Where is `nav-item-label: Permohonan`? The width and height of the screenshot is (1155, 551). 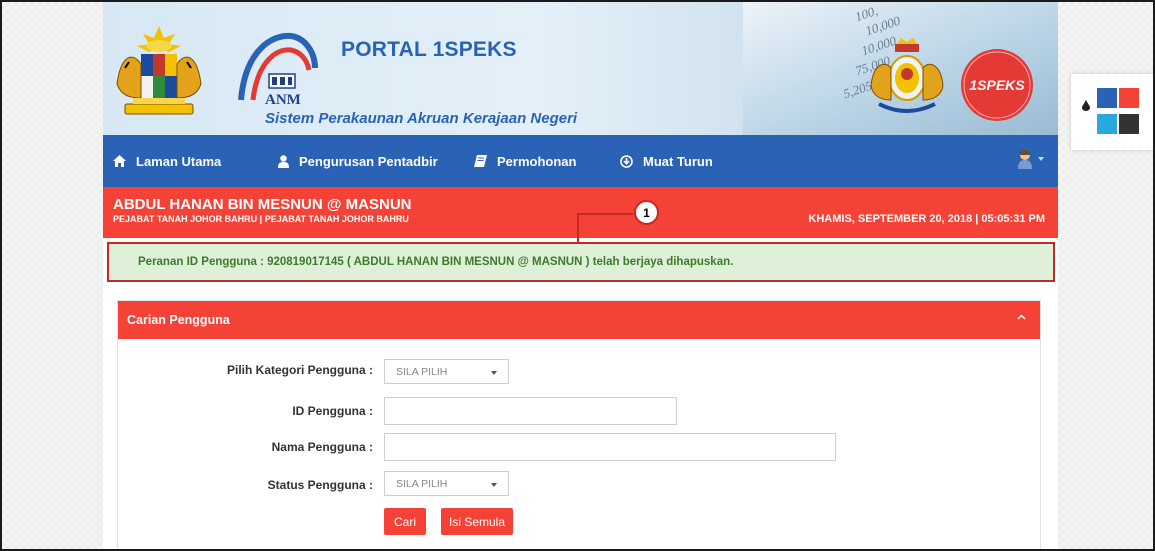 nav-item-label: Permohonan is located at coordinates (537, 161).